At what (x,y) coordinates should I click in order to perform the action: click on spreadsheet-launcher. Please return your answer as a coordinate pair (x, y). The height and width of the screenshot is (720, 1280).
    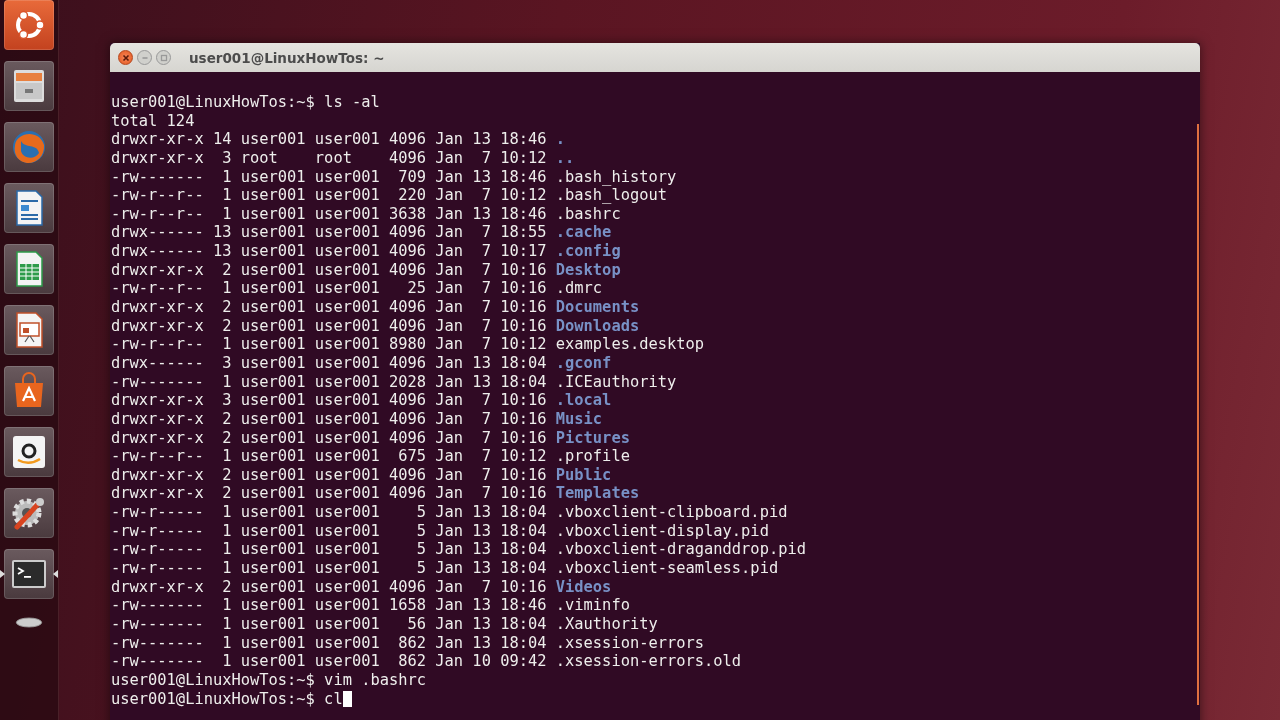
    Looking at the image, I should click on (29, 269).